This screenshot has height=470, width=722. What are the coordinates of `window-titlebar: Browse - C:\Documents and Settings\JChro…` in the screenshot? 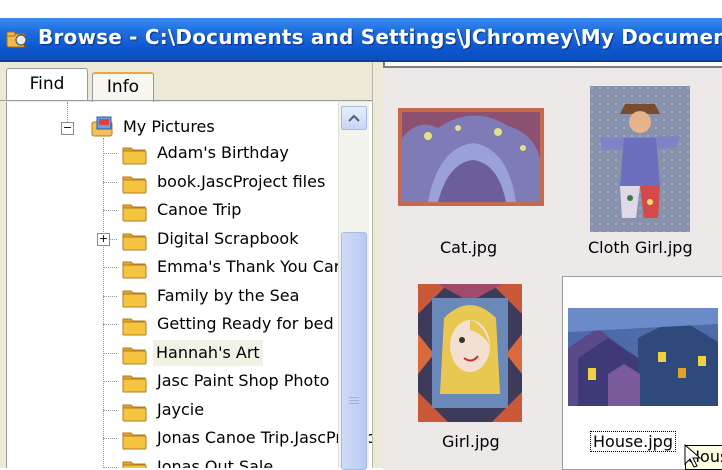 It's located at (361, 31).